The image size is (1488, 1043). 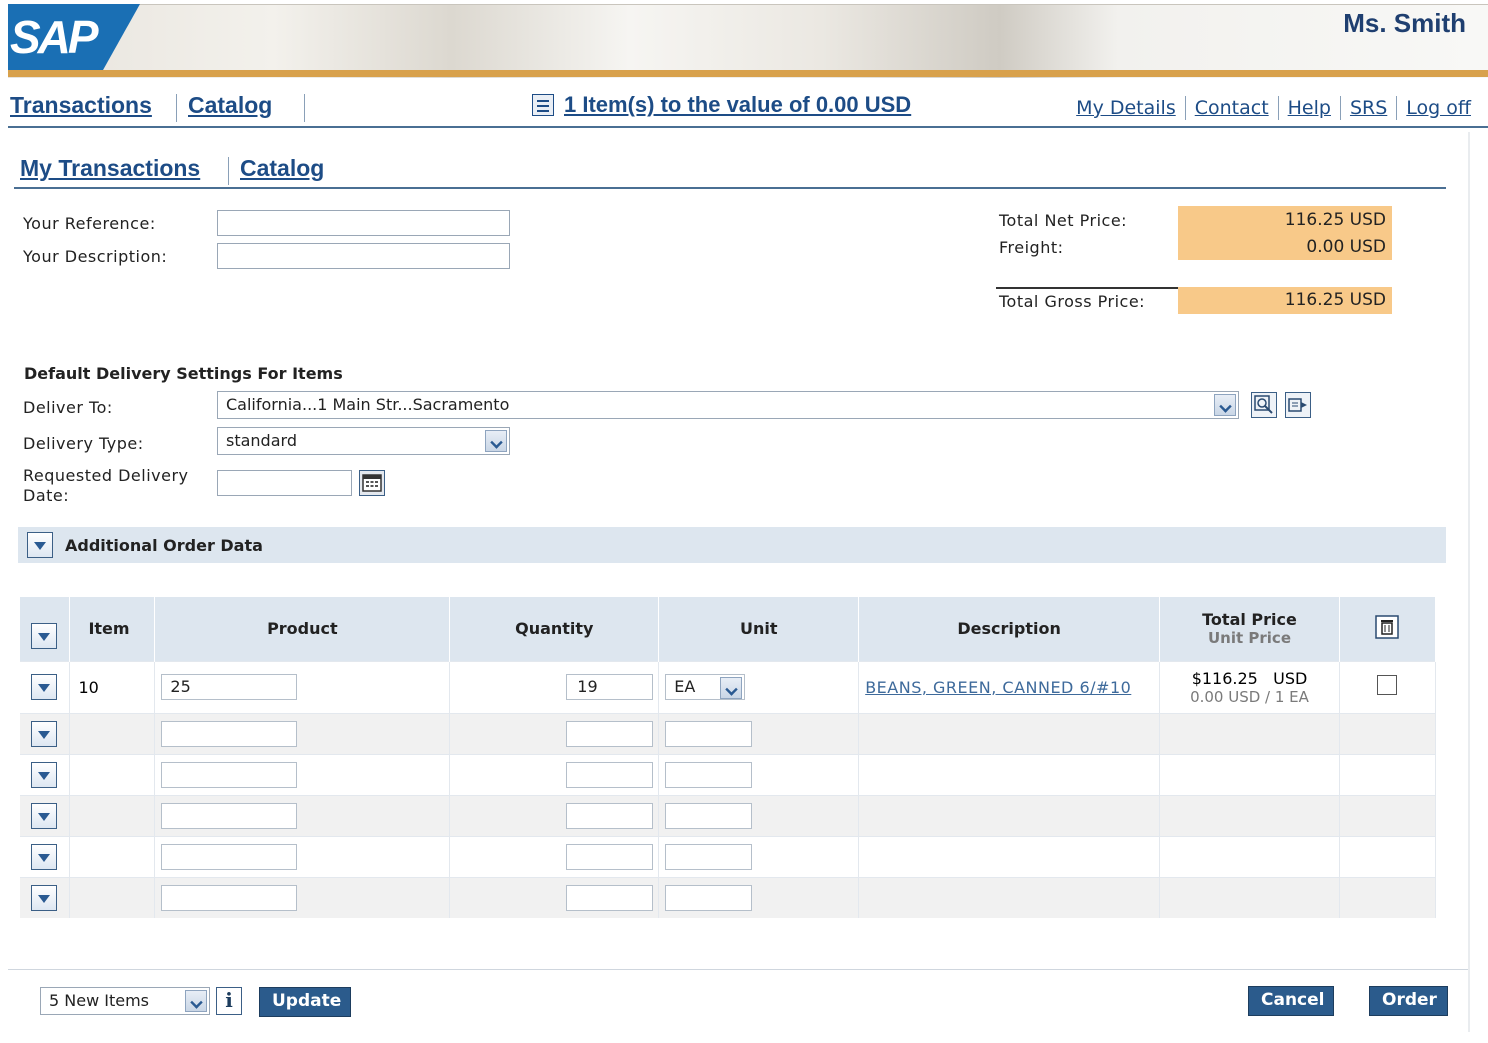 I want to click on header-quantity: Quantity, so click(x=554, y=629).